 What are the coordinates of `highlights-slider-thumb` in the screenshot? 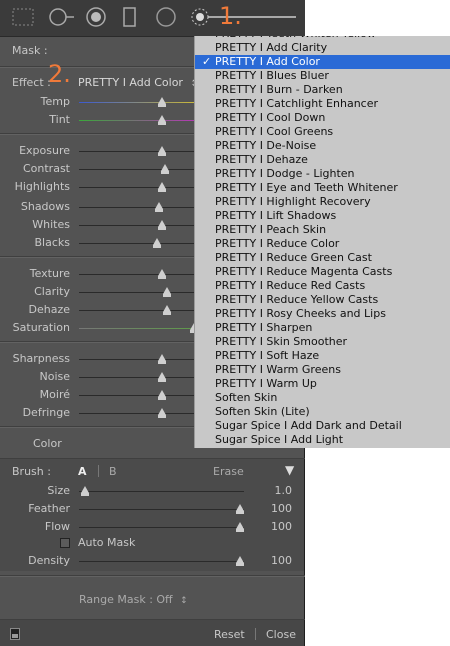 It's located at (162, 187).